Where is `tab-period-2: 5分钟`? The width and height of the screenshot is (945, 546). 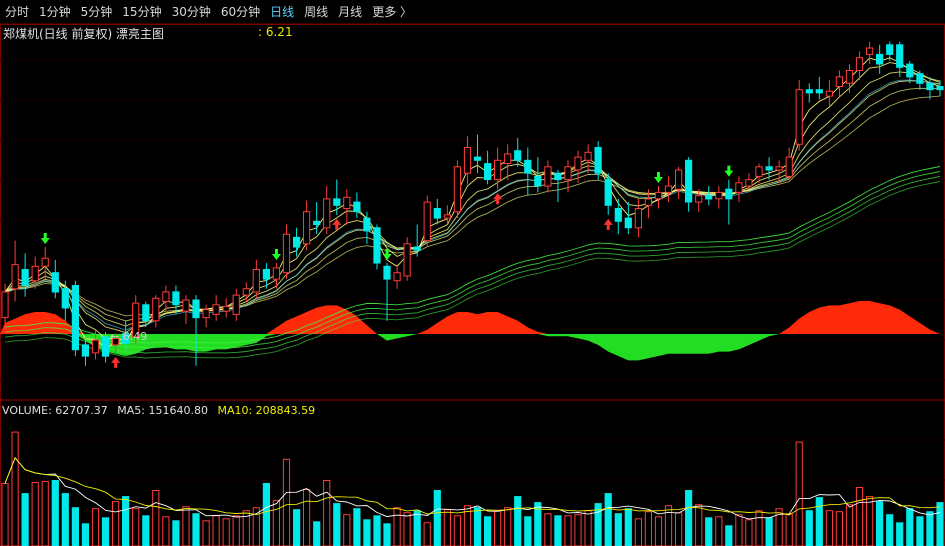 tab-period-2: 5分钟 is located at coordinates (97, 11).